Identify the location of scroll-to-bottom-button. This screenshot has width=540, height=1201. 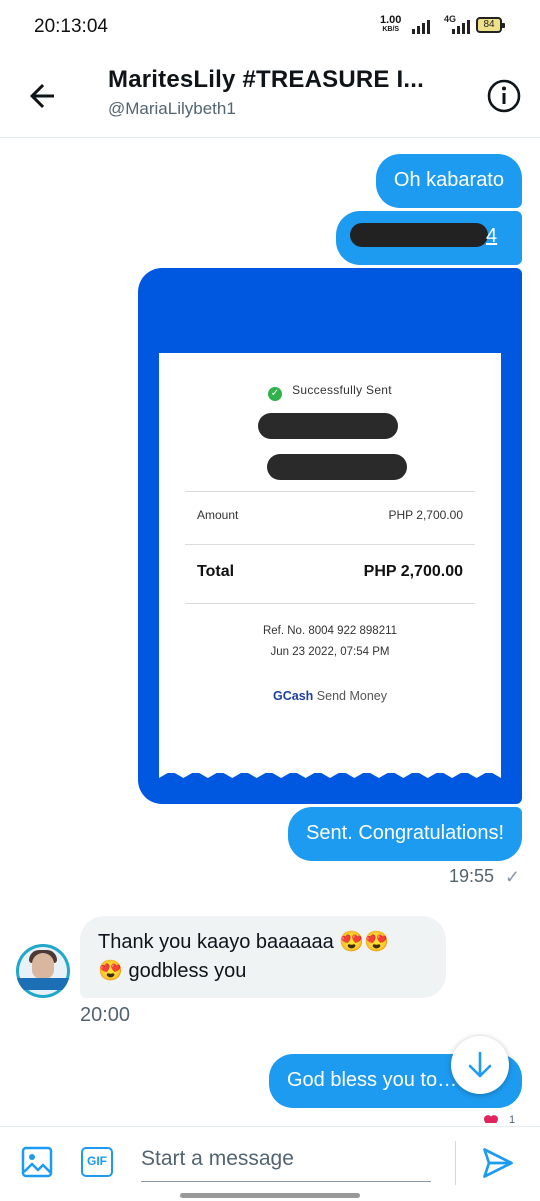
(480, 1065).